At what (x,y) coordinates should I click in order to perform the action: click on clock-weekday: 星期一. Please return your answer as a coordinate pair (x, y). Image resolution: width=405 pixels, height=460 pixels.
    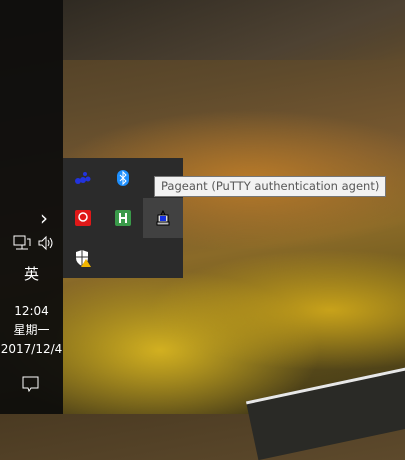
    Looking at the image, I should click on (31, 330).